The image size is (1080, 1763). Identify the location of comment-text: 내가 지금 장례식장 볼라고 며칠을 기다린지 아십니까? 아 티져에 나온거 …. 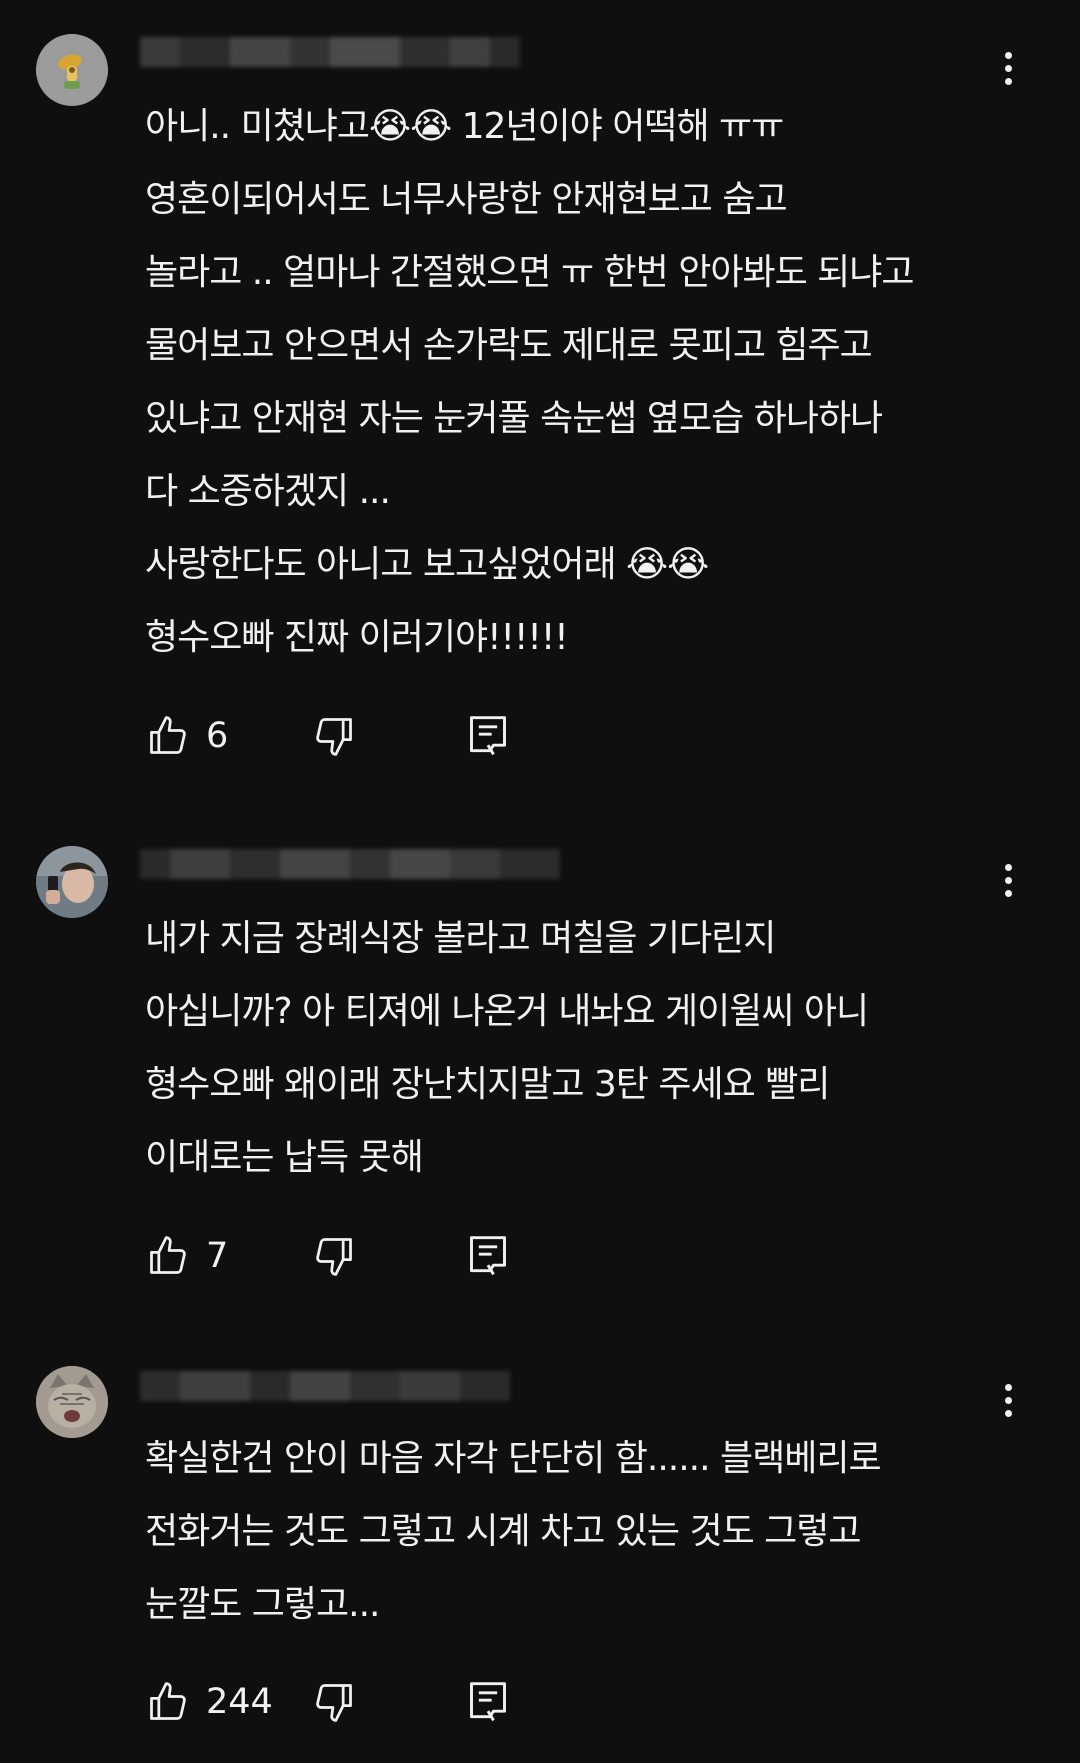
(507, 1048).